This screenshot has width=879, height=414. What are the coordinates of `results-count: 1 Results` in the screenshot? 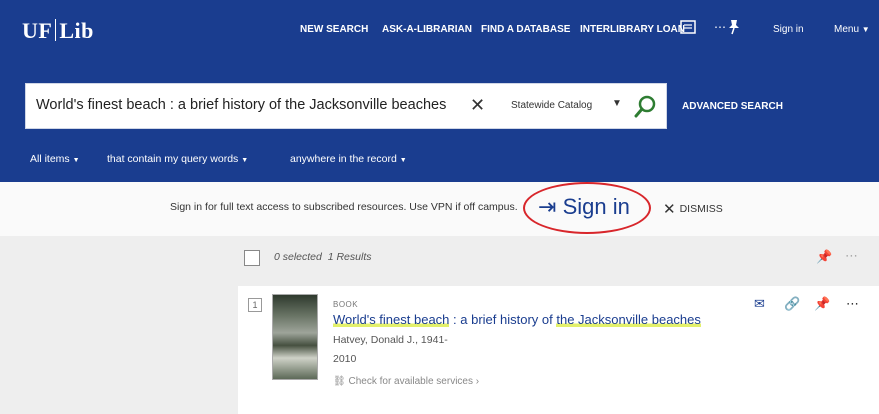 It's located at (349, 257).